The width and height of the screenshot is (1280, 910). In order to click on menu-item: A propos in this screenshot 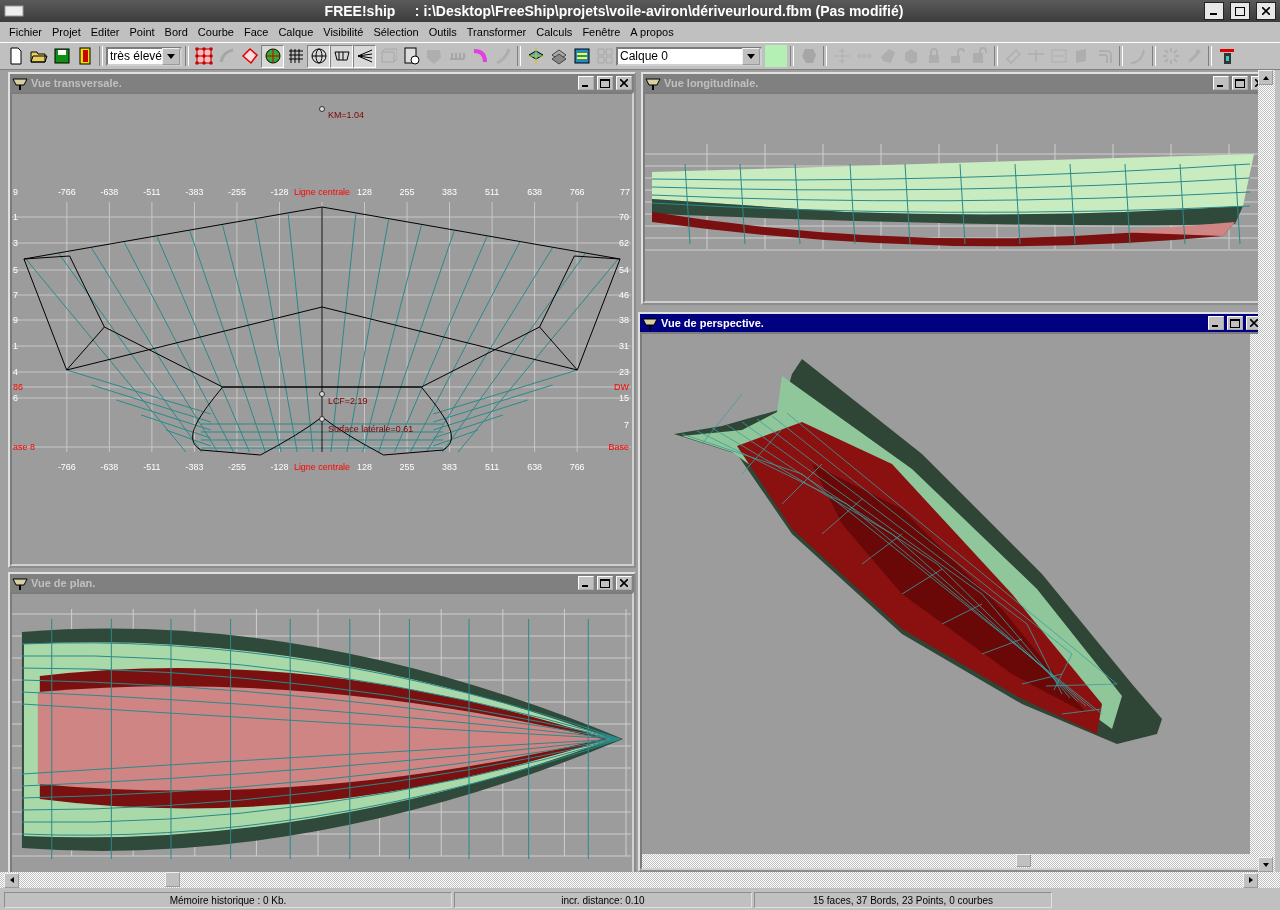, I will do `click(652, 32)`.